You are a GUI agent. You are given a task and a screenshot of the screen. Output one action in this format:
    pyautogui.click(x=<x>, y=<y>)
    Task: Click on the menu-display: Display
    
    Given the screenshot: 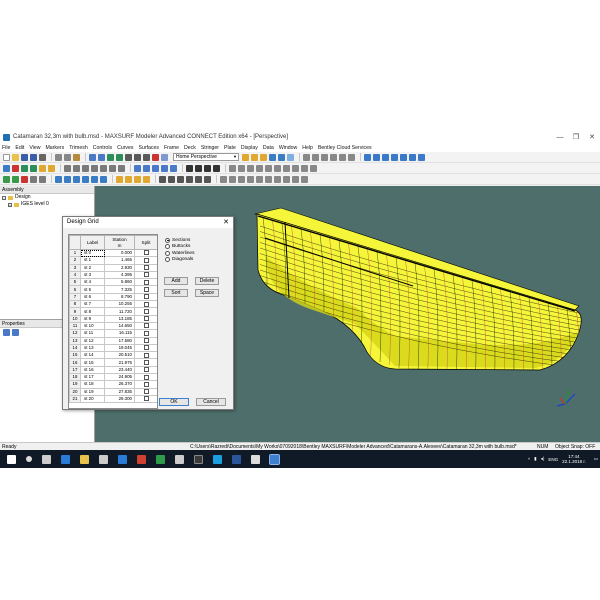 What is the action you would take?
    pyautogui.click(x=249, y=148)
    